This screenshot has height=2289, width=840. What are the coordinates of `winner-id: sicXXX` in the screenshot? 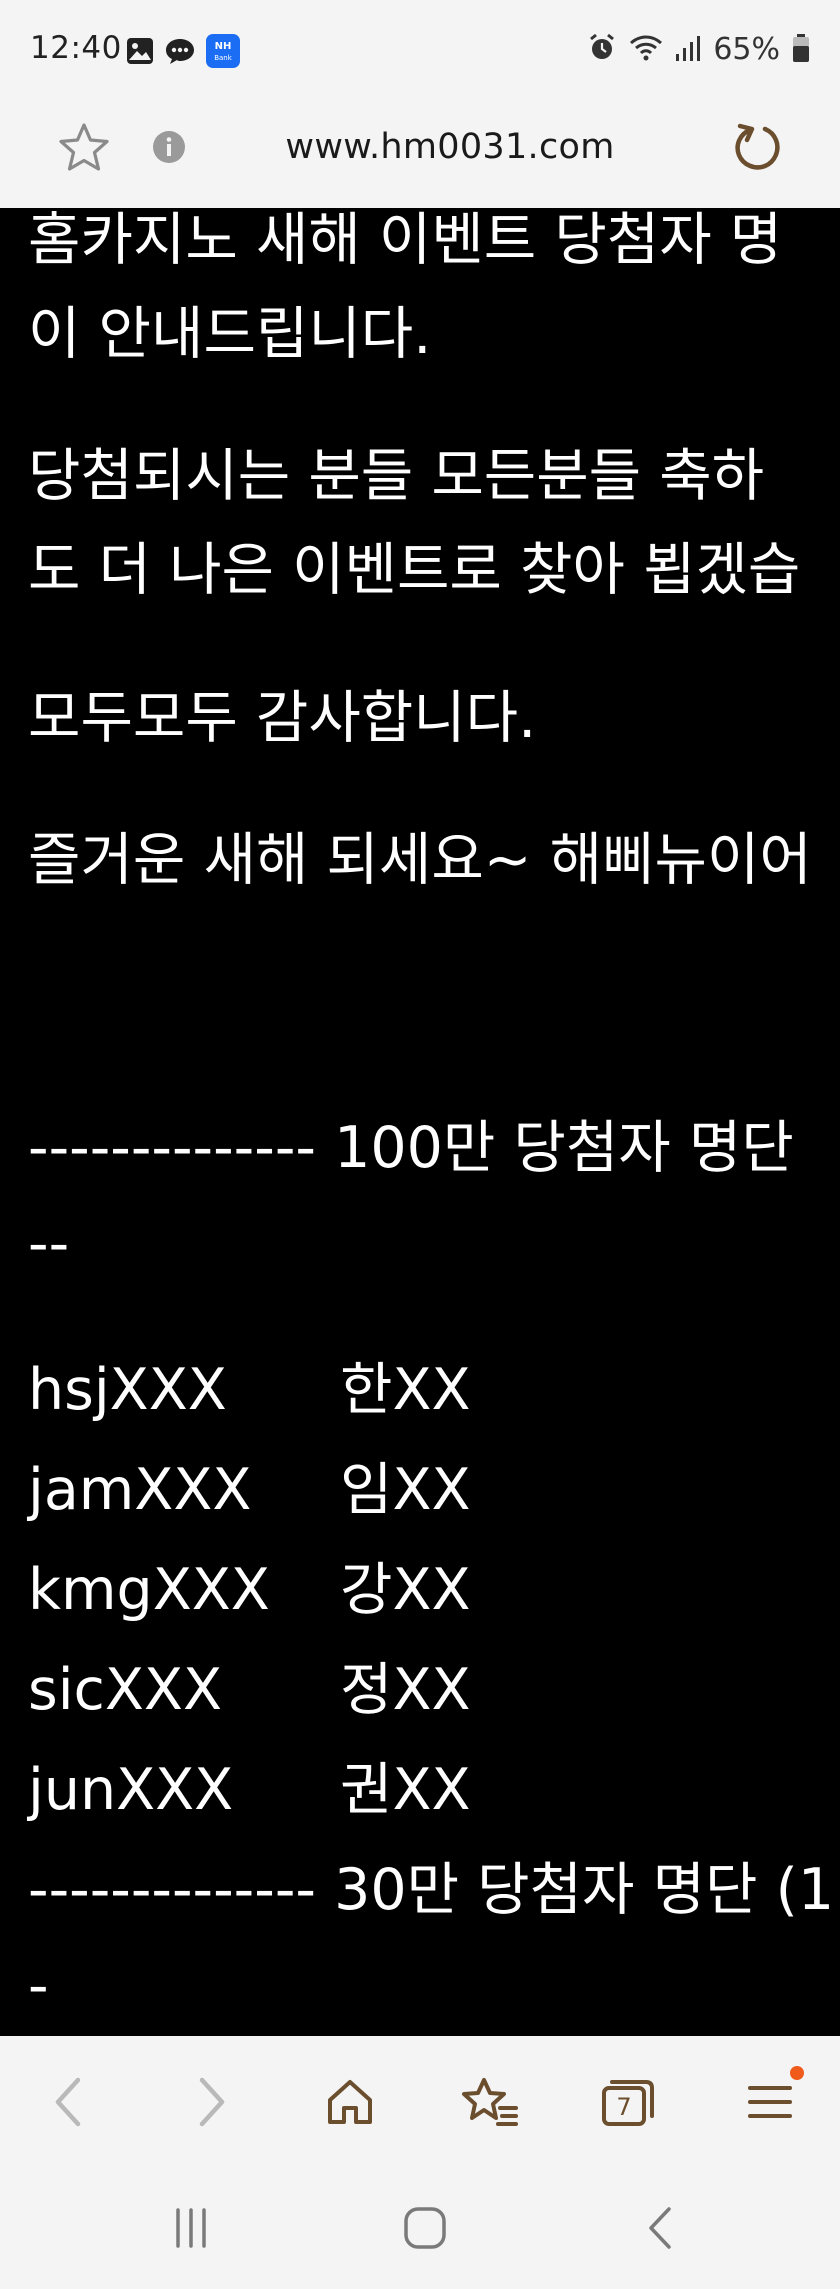 It's located at (125, 1690).